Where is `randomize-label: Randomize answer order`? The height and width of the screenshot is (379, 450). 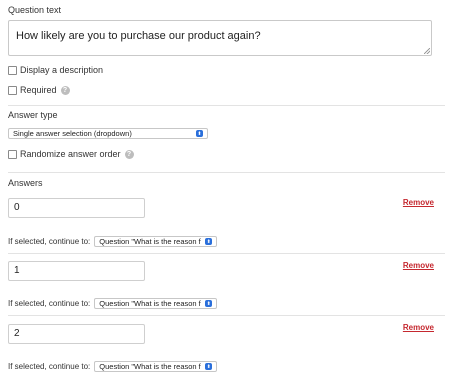
randomize-label: Randomize answer order is located at coordinates (70, 154).